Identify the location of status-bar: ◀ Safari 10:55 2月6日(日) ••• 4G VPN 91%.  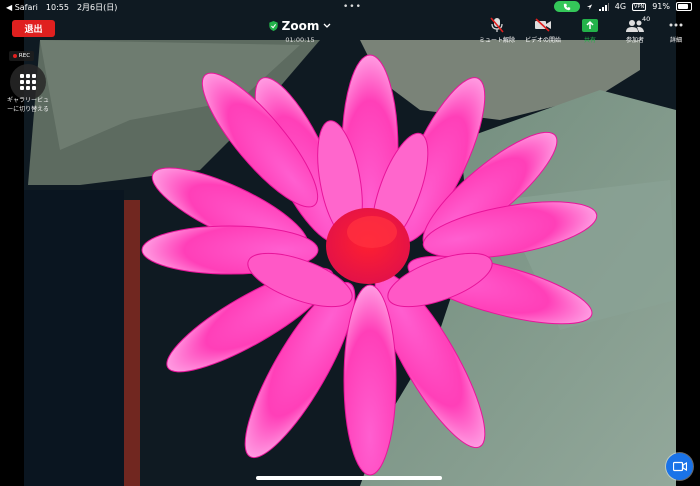
(350, 7).